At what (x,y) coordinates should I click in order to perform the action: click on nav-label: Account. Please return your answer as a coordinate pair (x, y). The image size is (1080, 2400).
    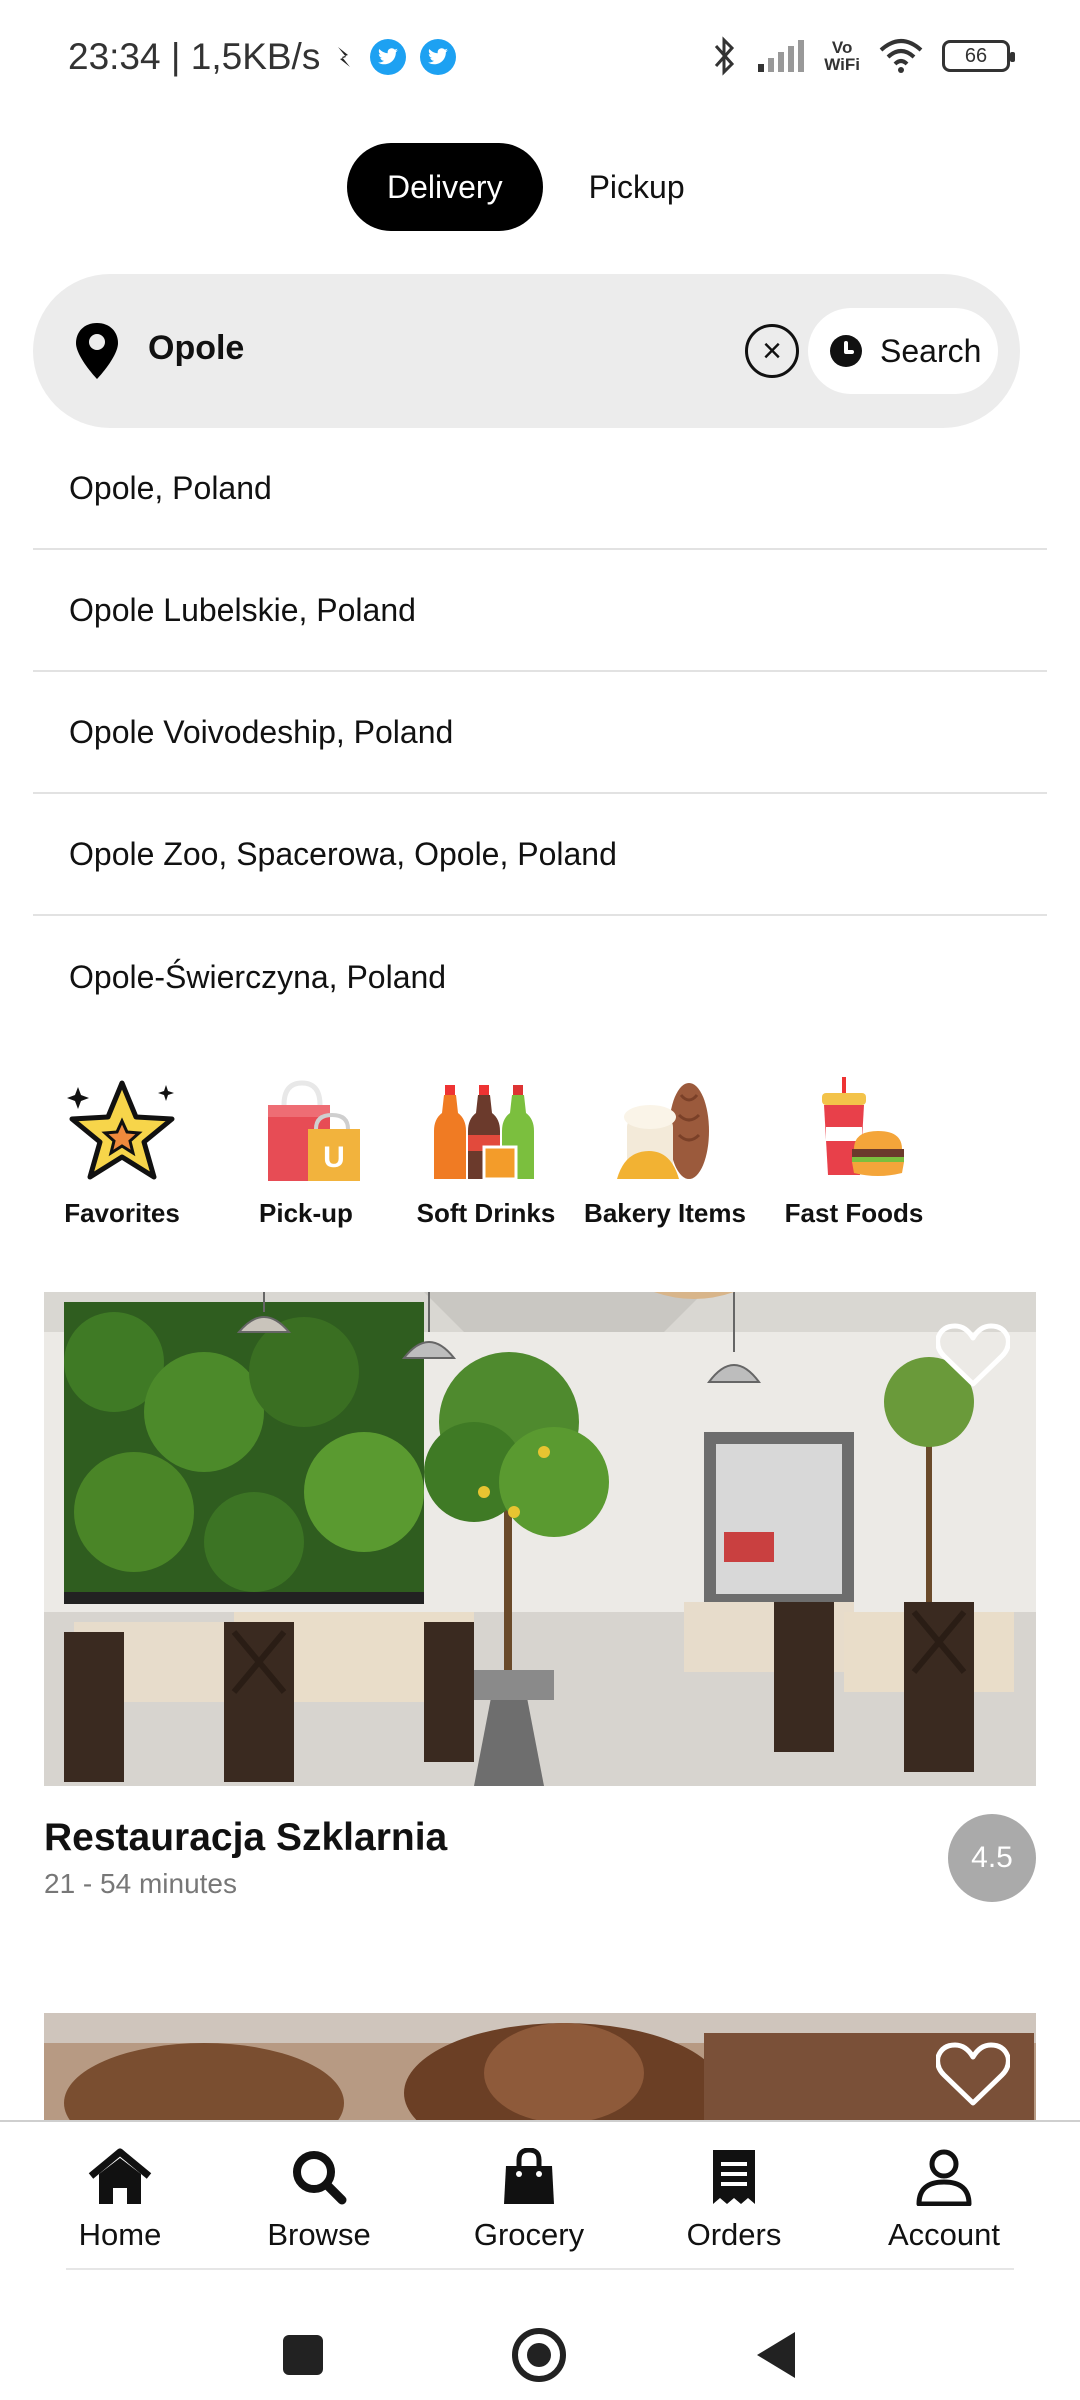
    Looking at the image, I should click on (943, 2234).